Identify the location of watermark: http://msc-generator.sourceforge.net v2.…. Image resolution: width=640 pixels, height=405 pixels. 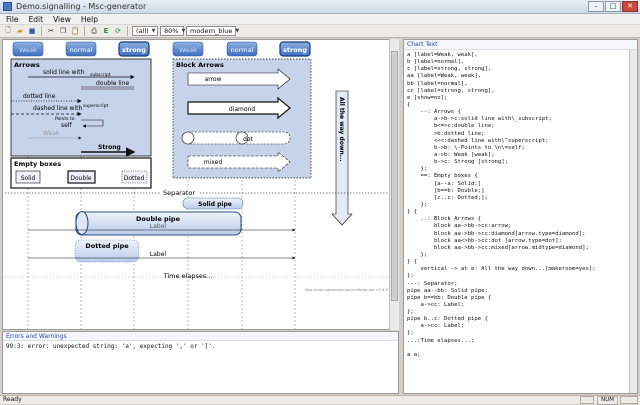
(347, 289).